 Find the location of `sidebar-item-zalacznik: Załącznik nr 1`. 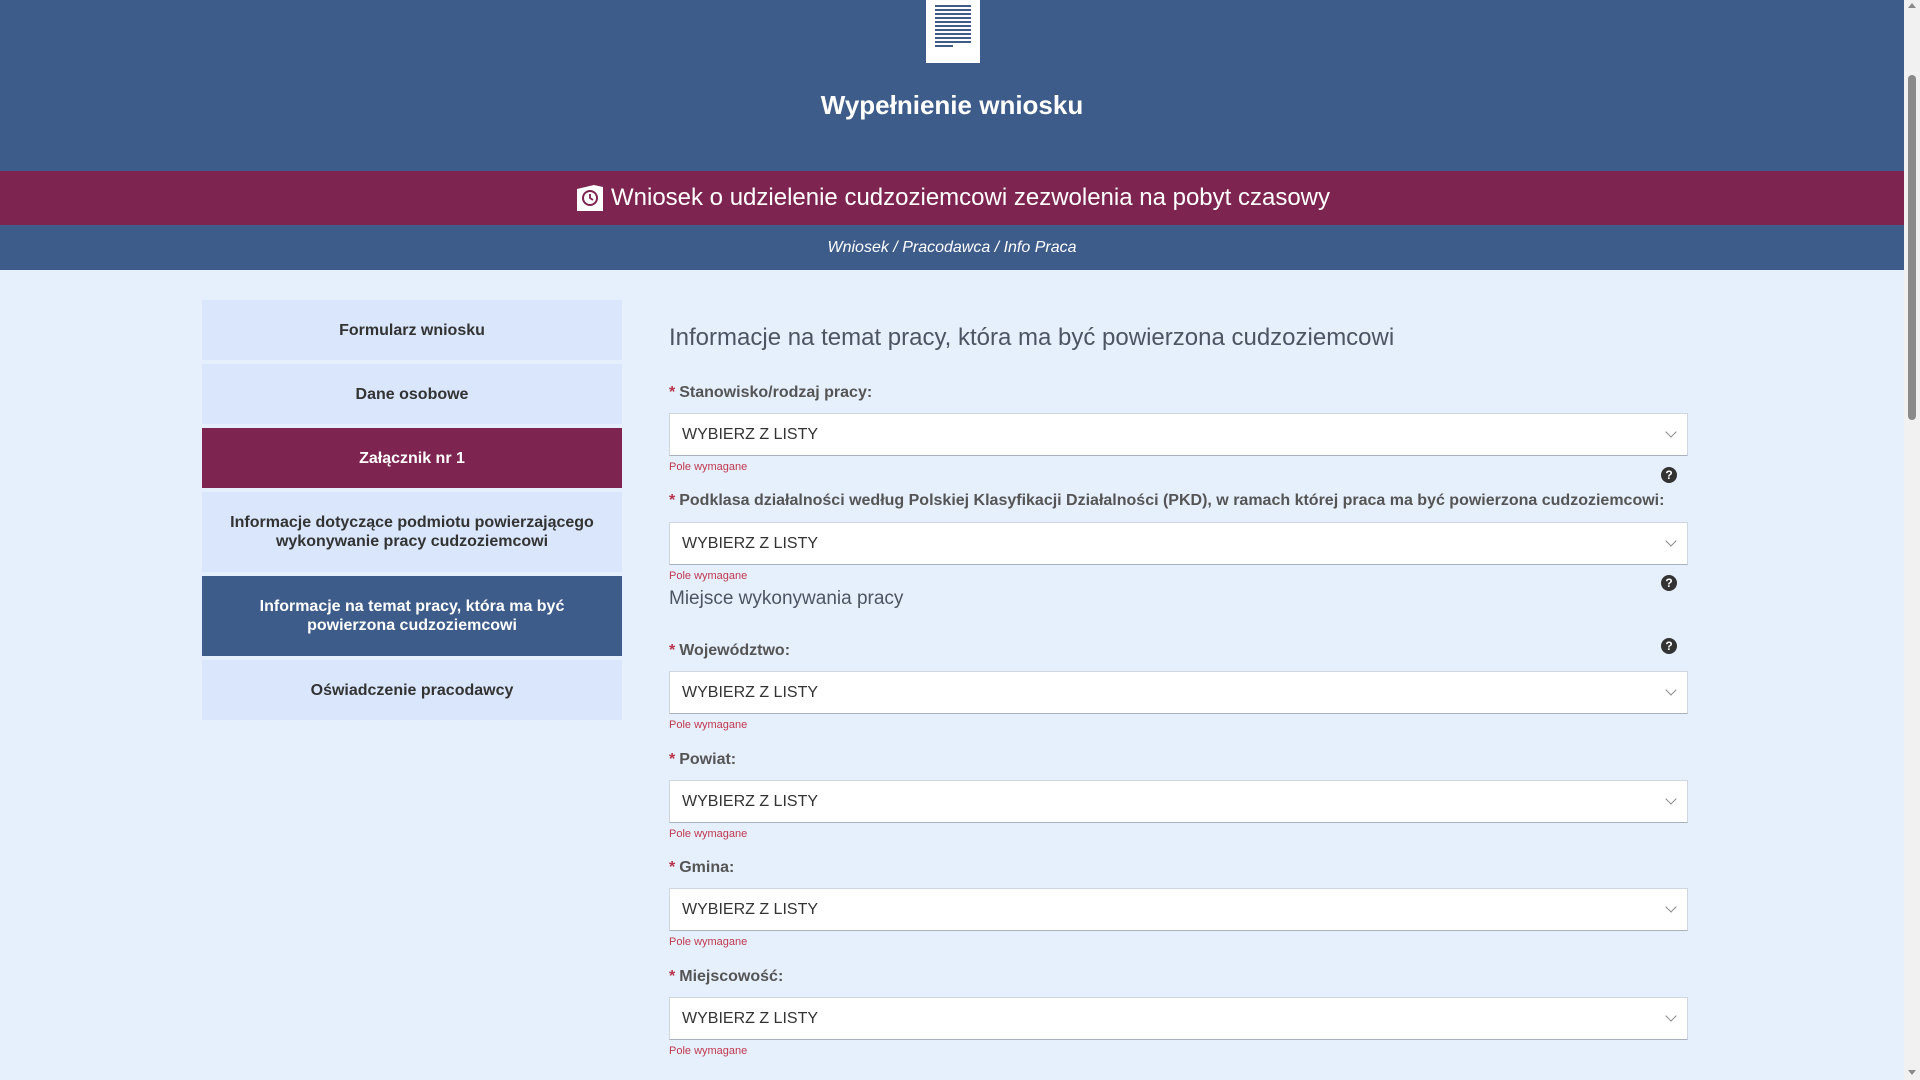

sidebar-item-zalacznik: Załącznik nr 1 is located at coordinates (412, 458).